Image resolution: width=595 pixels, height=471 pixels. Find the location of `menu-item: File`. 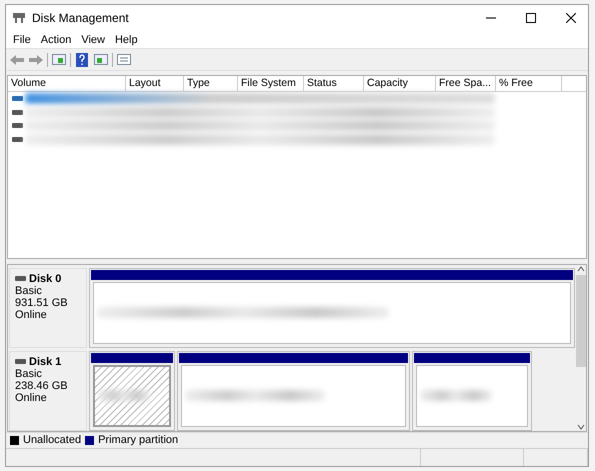

menu-item: File is located at coordinates (22, 40).